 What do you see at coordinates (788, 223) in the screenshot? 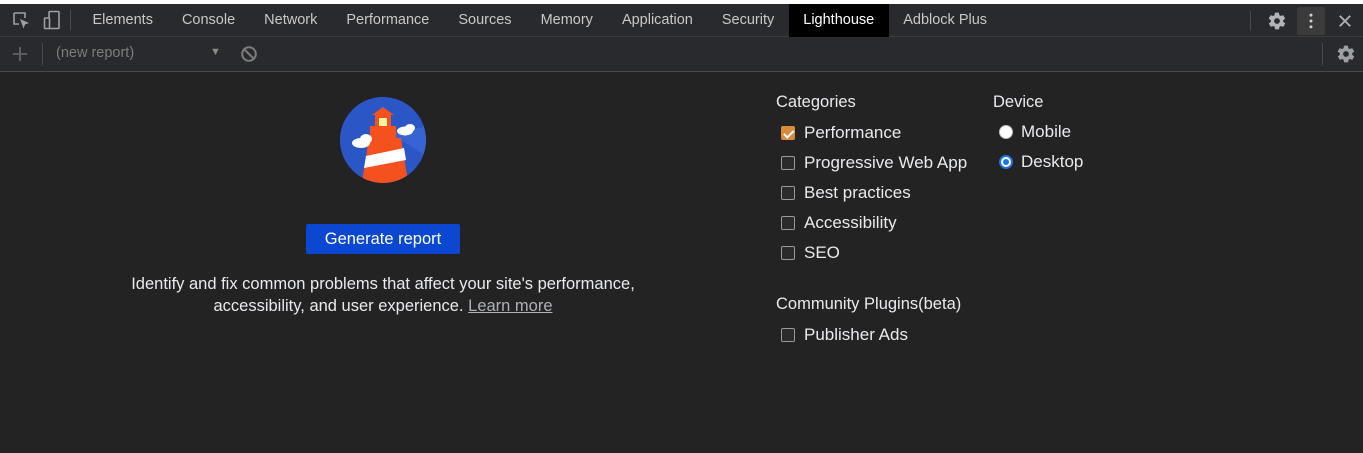
I see `accessibility-checkbox` at bounding box center [788, 223].